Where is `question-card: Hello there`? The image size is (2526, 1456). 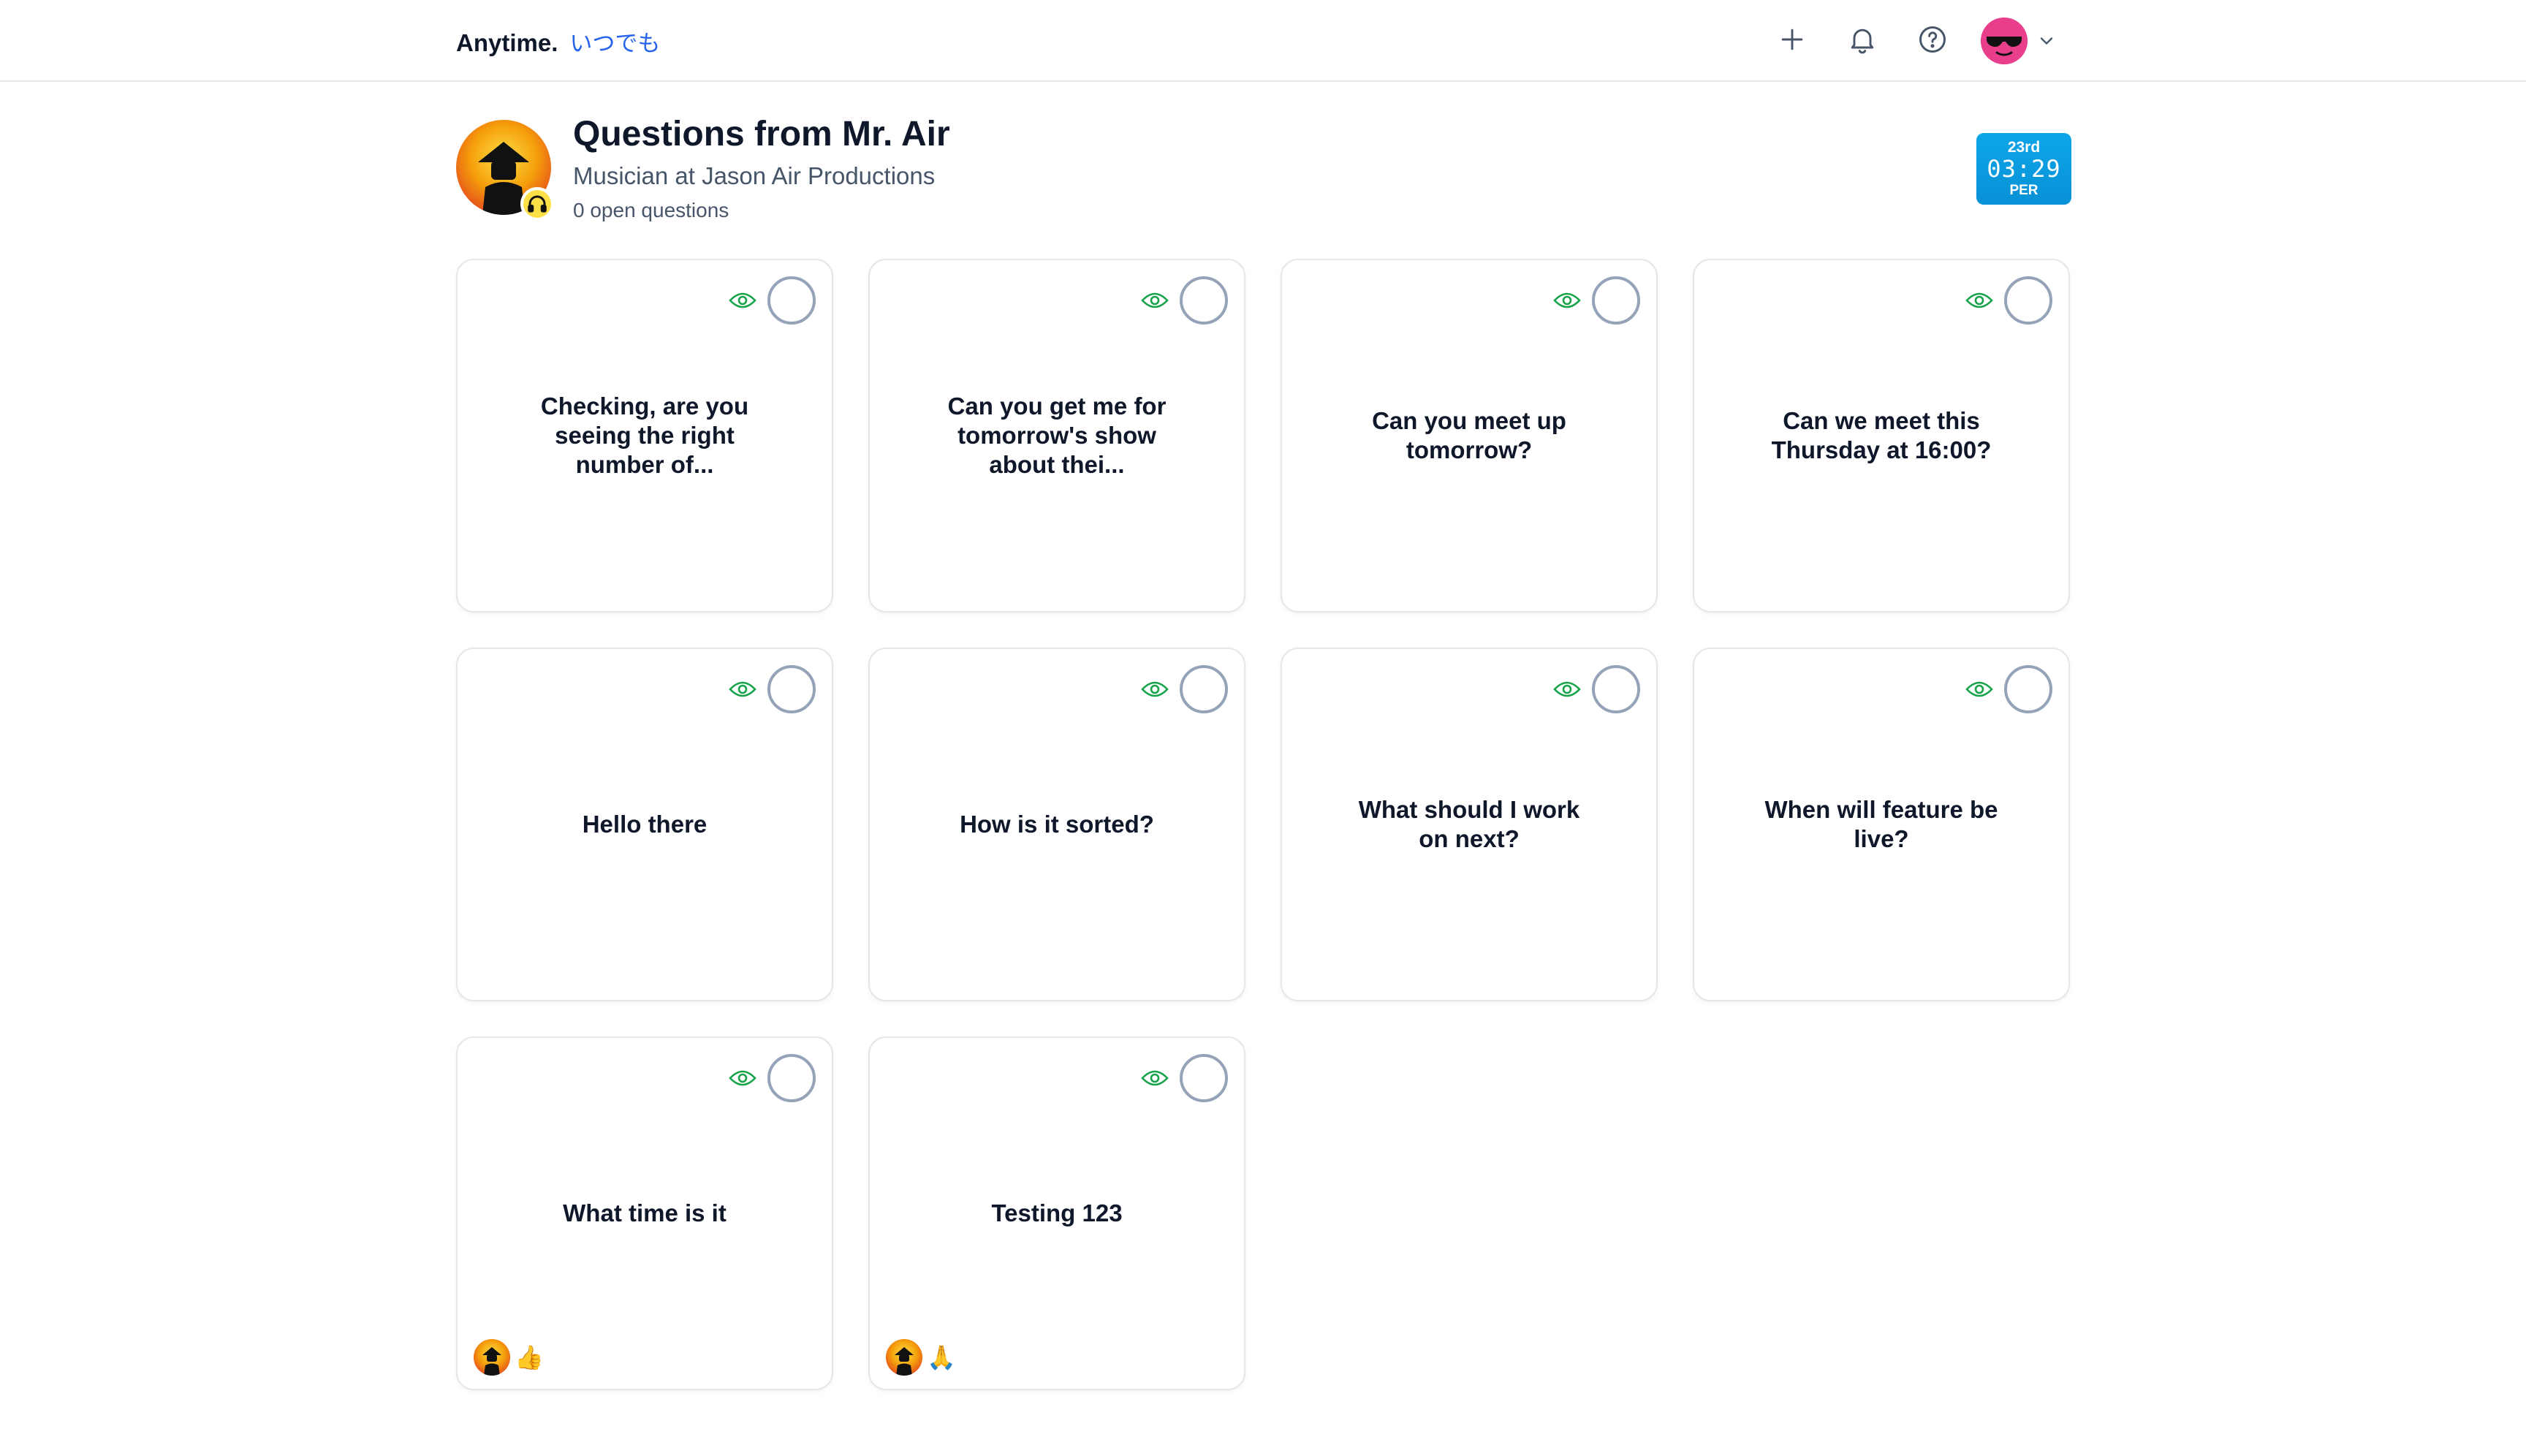
question-card: Hello there is located at coordinates (644, 824).